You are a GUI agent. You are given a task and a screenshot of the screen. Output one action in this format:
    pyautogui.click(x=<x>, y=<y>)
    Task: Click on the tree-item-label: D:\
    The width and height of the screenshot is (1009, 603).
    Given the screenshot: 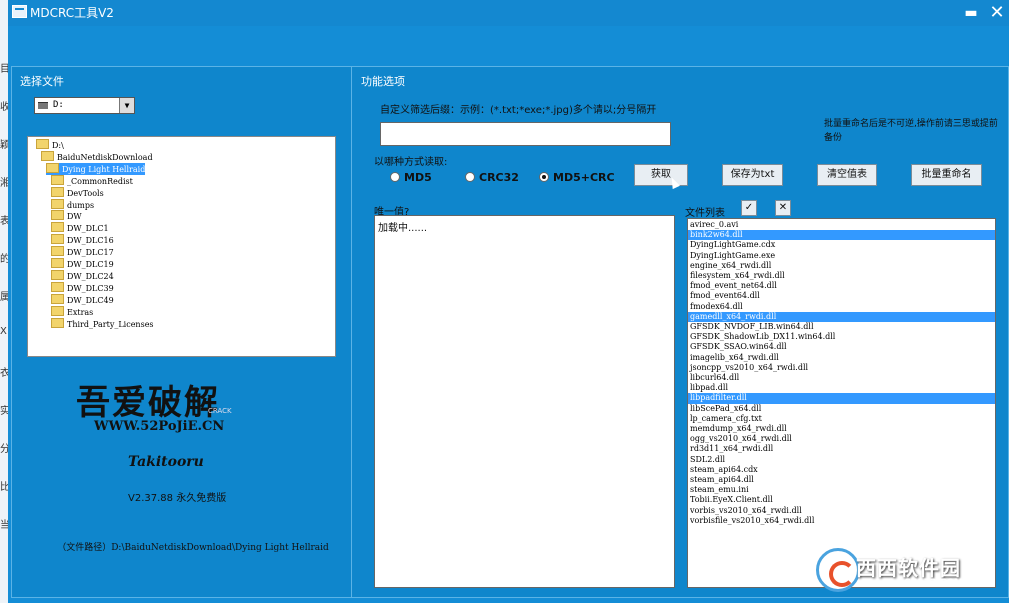 What is the action you would take?
    pyautogui.click(x=58, y=145)
    